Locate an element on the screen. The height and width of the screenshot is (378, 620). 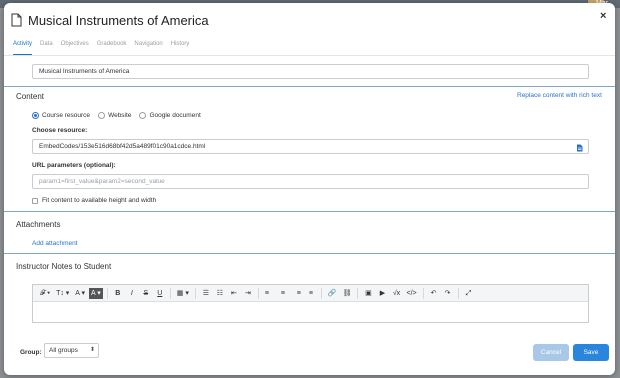
insert-image-icon: ▣ is located at coordinates (368, 293).